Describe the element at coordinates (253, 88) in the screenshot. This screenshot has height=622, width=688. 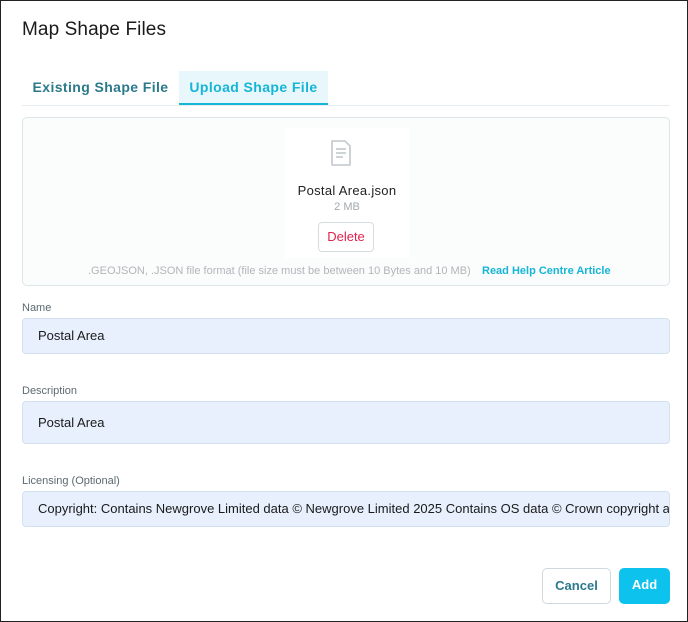
I see `tab-upload-shape-file: Upload Shape File` at that location.